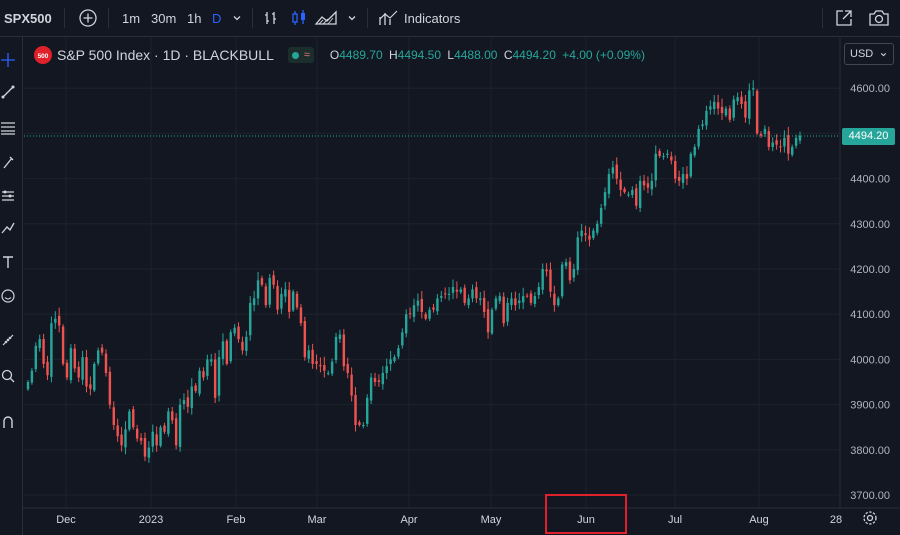 The height and width of the screenshot is (535, 900). I want to click on interval-dropdown, so click(237, 18).